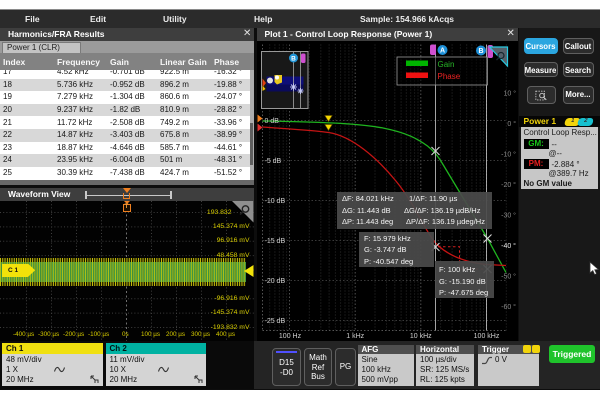  What do you see at coordinates (508, 154) in the screenshot?
I see `svg-text: -10 °` at bounding box center [508, 154].